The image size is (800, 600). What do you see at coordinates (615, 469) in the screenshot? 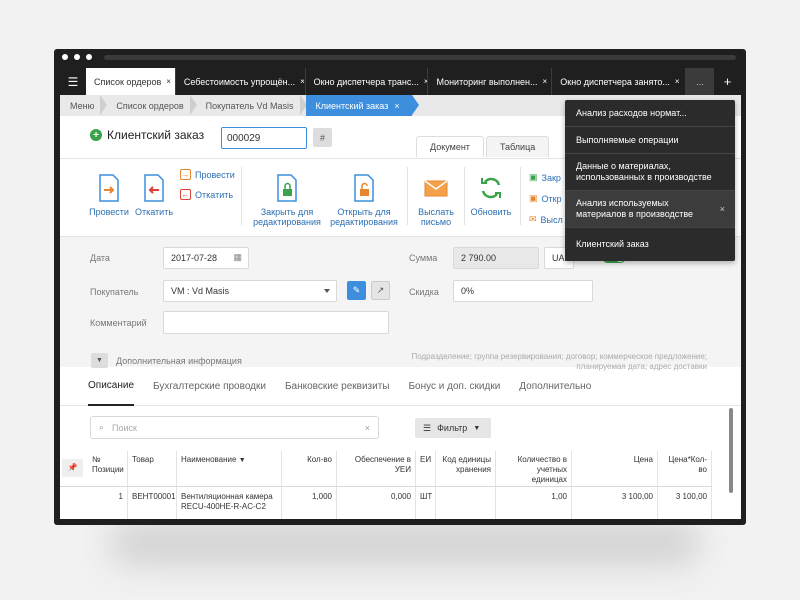
I see `col-price: Цена` at bounding box center [615, 469].